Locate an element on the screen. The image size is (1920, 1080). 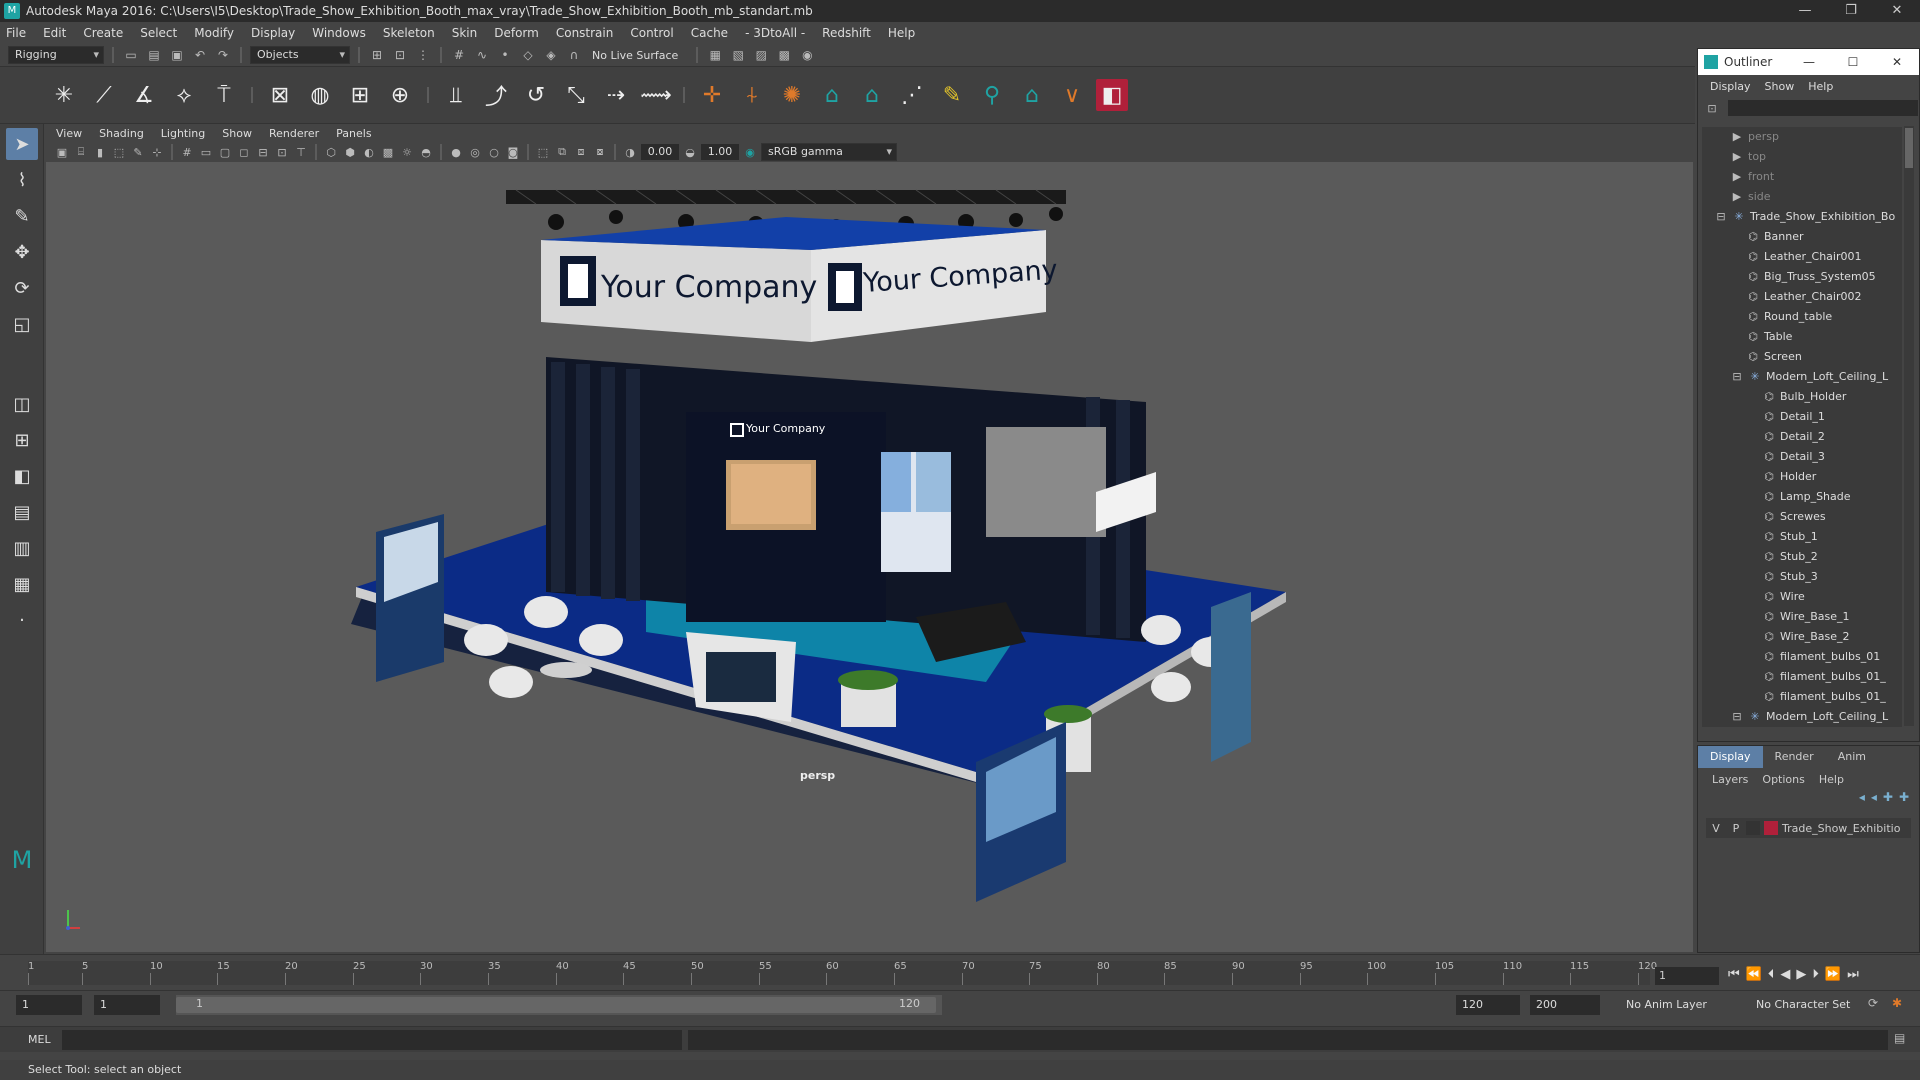
redo-icon: ↷ is located at coordinates (223, 55).